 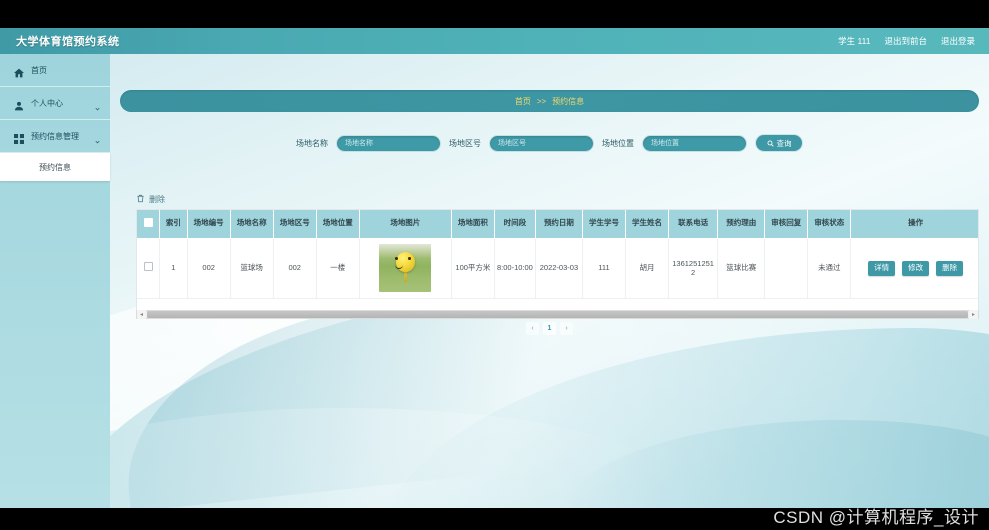 I want to click on venue-area-no-label: 场地区号, so click(x=465, y=143).